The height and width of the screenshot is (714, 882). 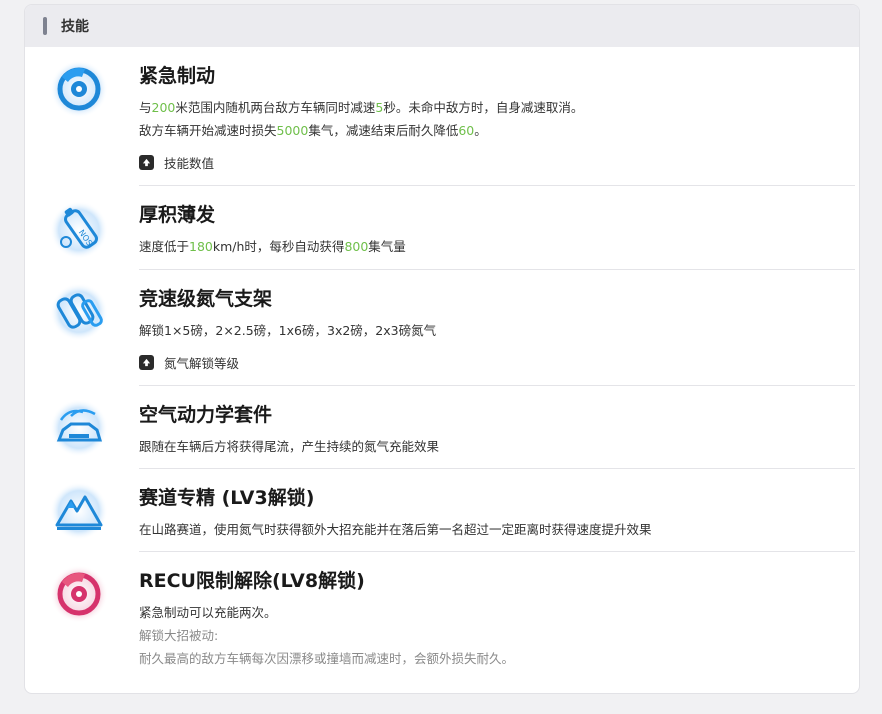 I want to click on expand-skill-values-button: 技能数值, so click(x=497, y=162).